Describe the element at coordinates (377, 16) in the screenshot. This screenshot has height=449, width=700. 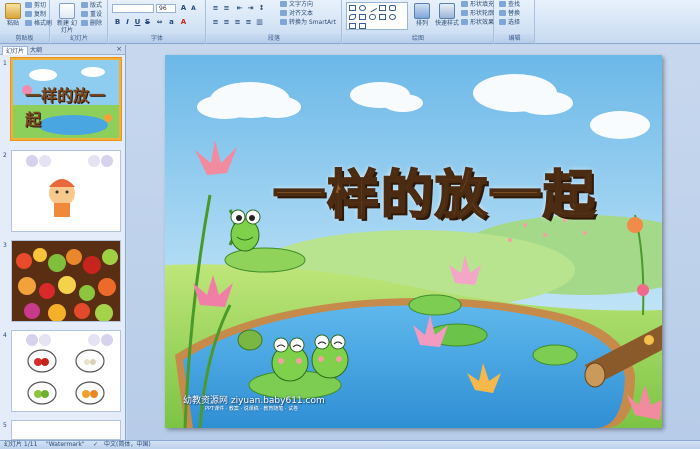
I see `shapes-gallery` at that location.